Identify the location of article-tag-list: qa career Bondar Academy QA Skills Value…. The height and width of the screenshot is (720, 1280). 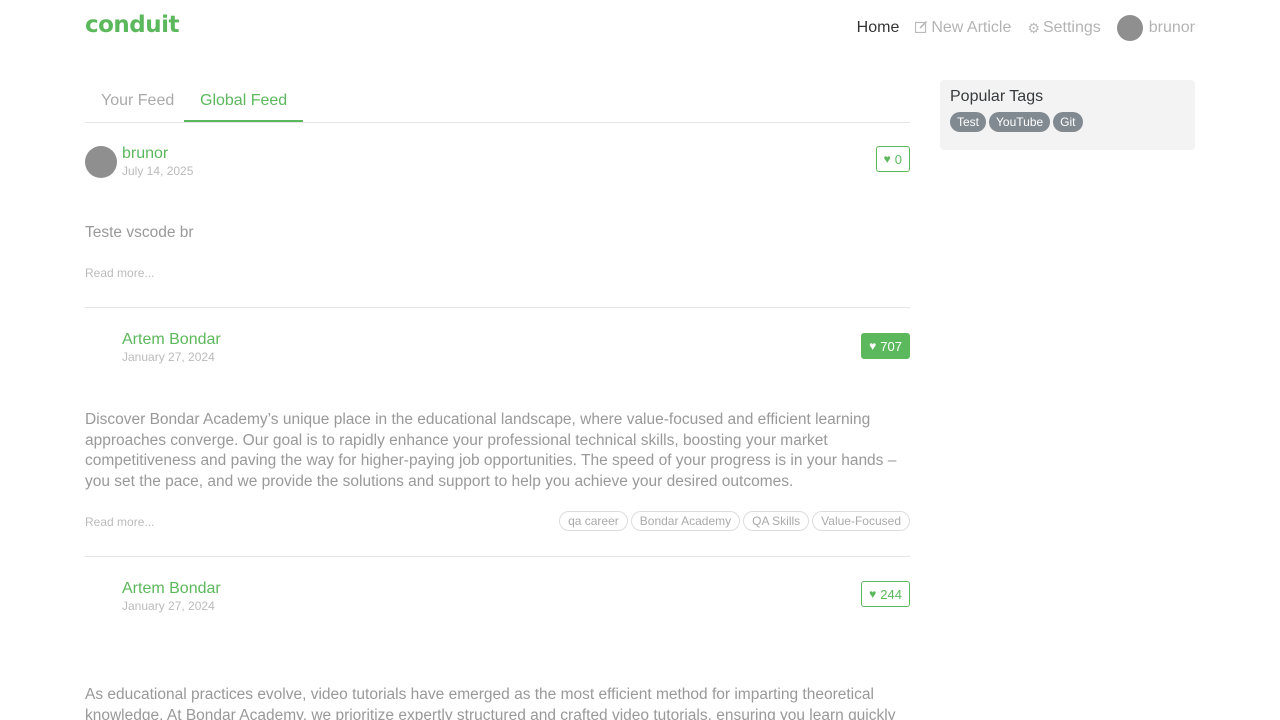
(733, 521).